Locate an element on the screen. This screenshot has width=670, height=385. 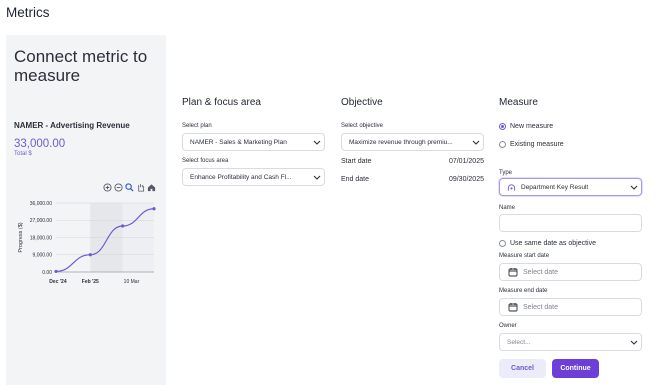
page-title: Metrics is located at coordinates (28, 12).